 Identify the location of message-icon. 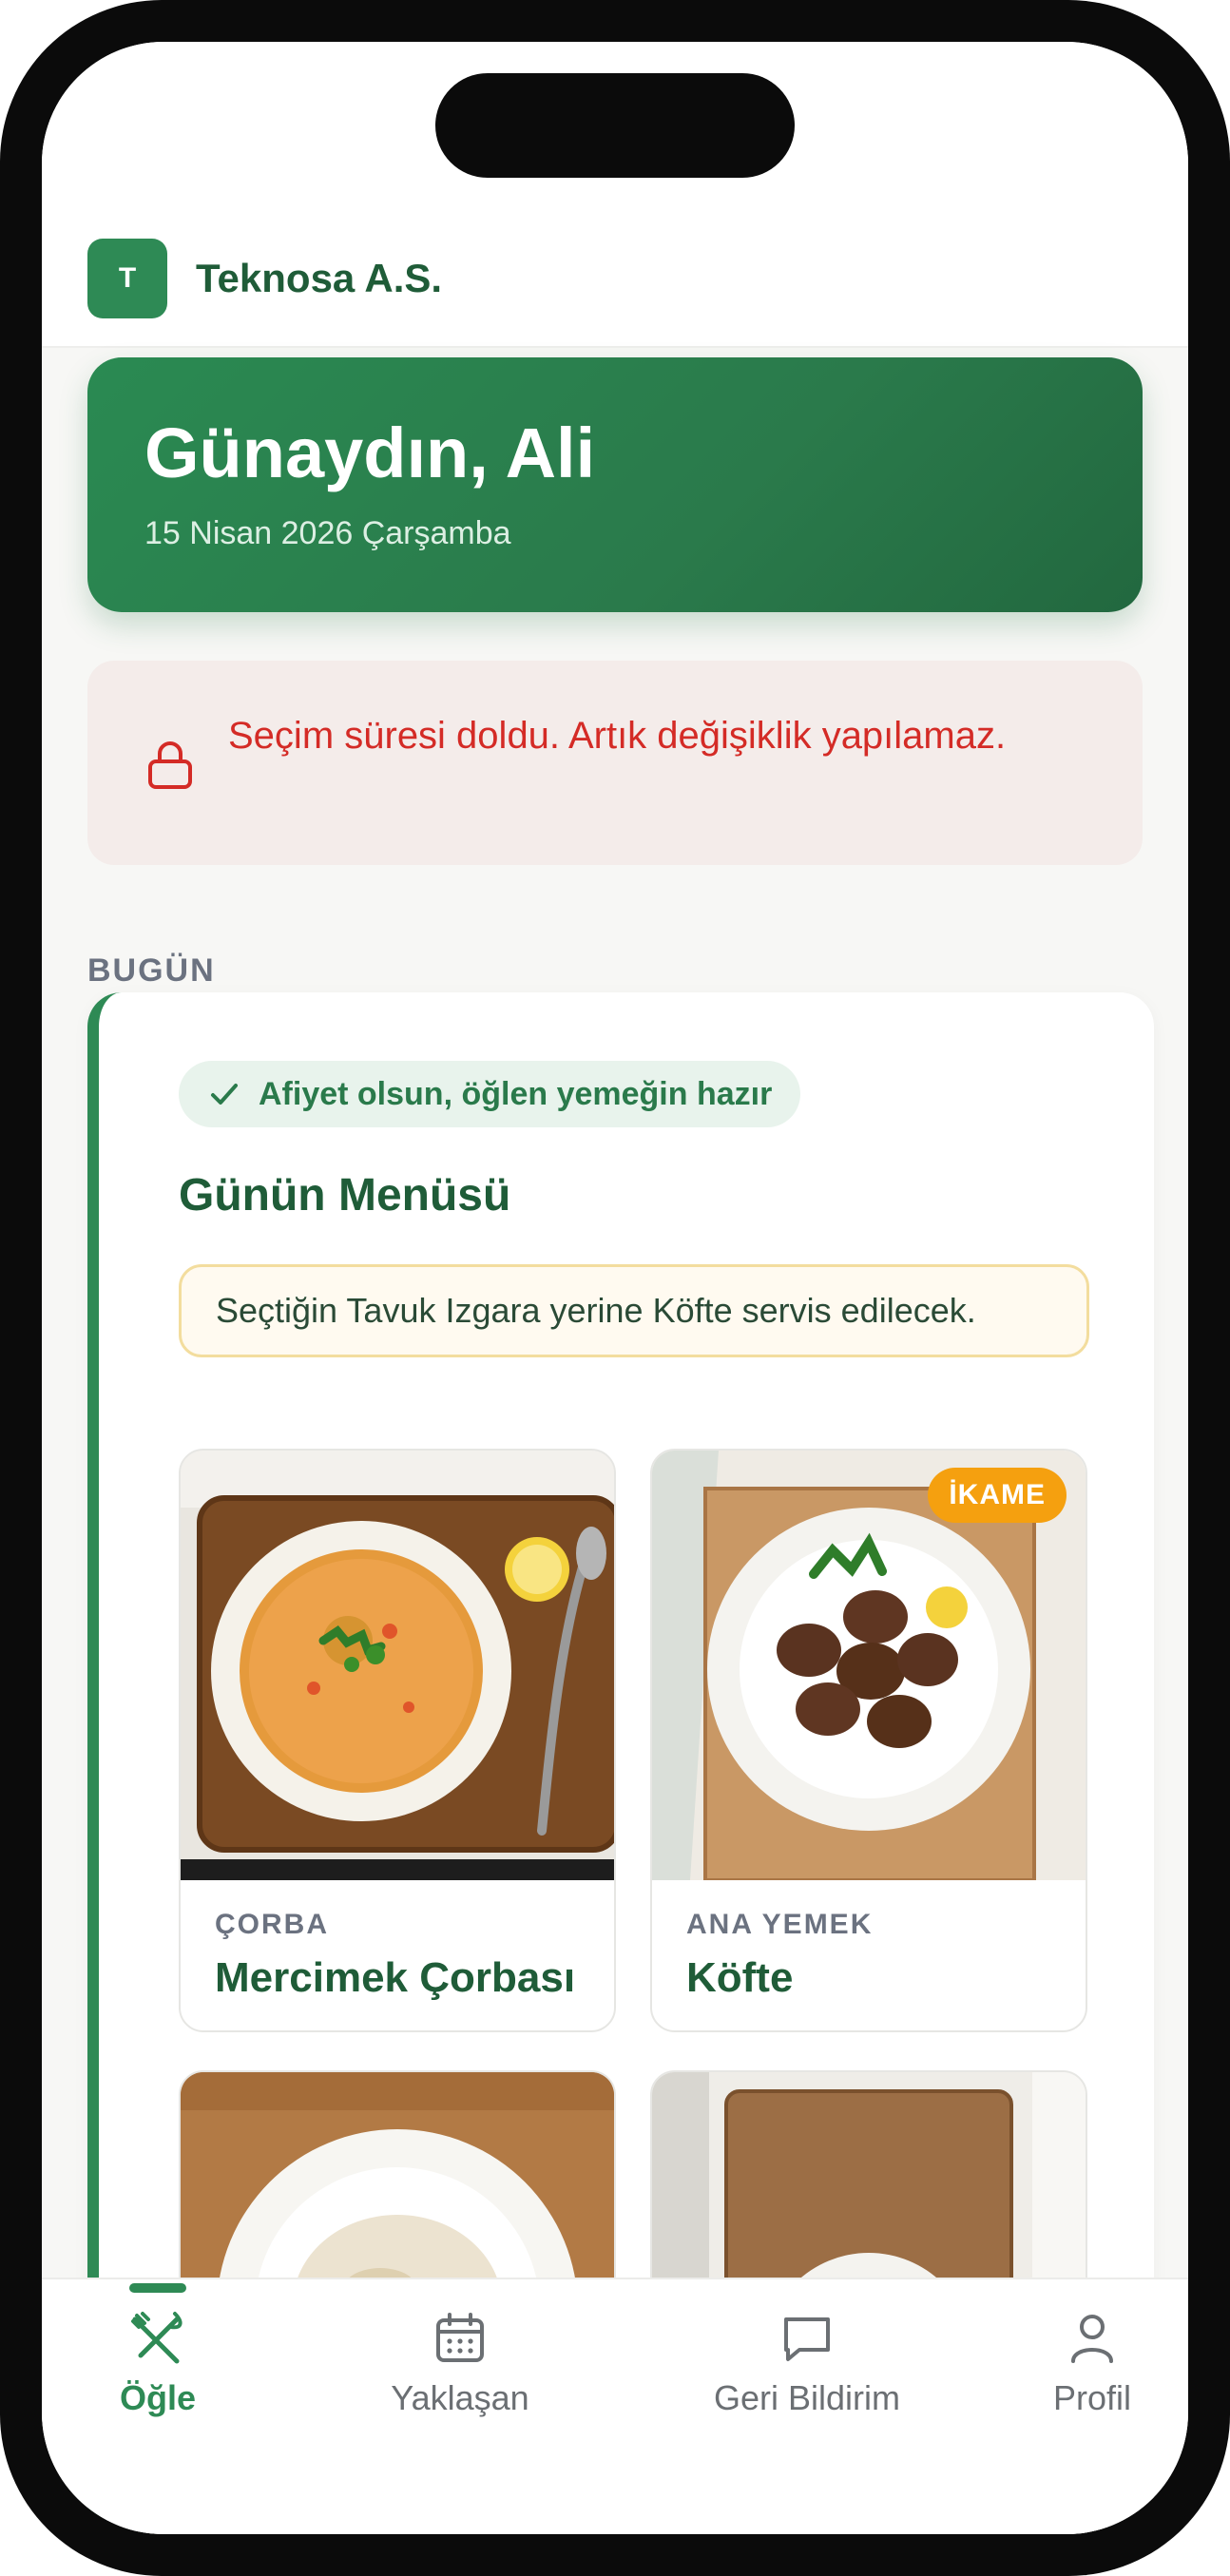
(807, 2339).